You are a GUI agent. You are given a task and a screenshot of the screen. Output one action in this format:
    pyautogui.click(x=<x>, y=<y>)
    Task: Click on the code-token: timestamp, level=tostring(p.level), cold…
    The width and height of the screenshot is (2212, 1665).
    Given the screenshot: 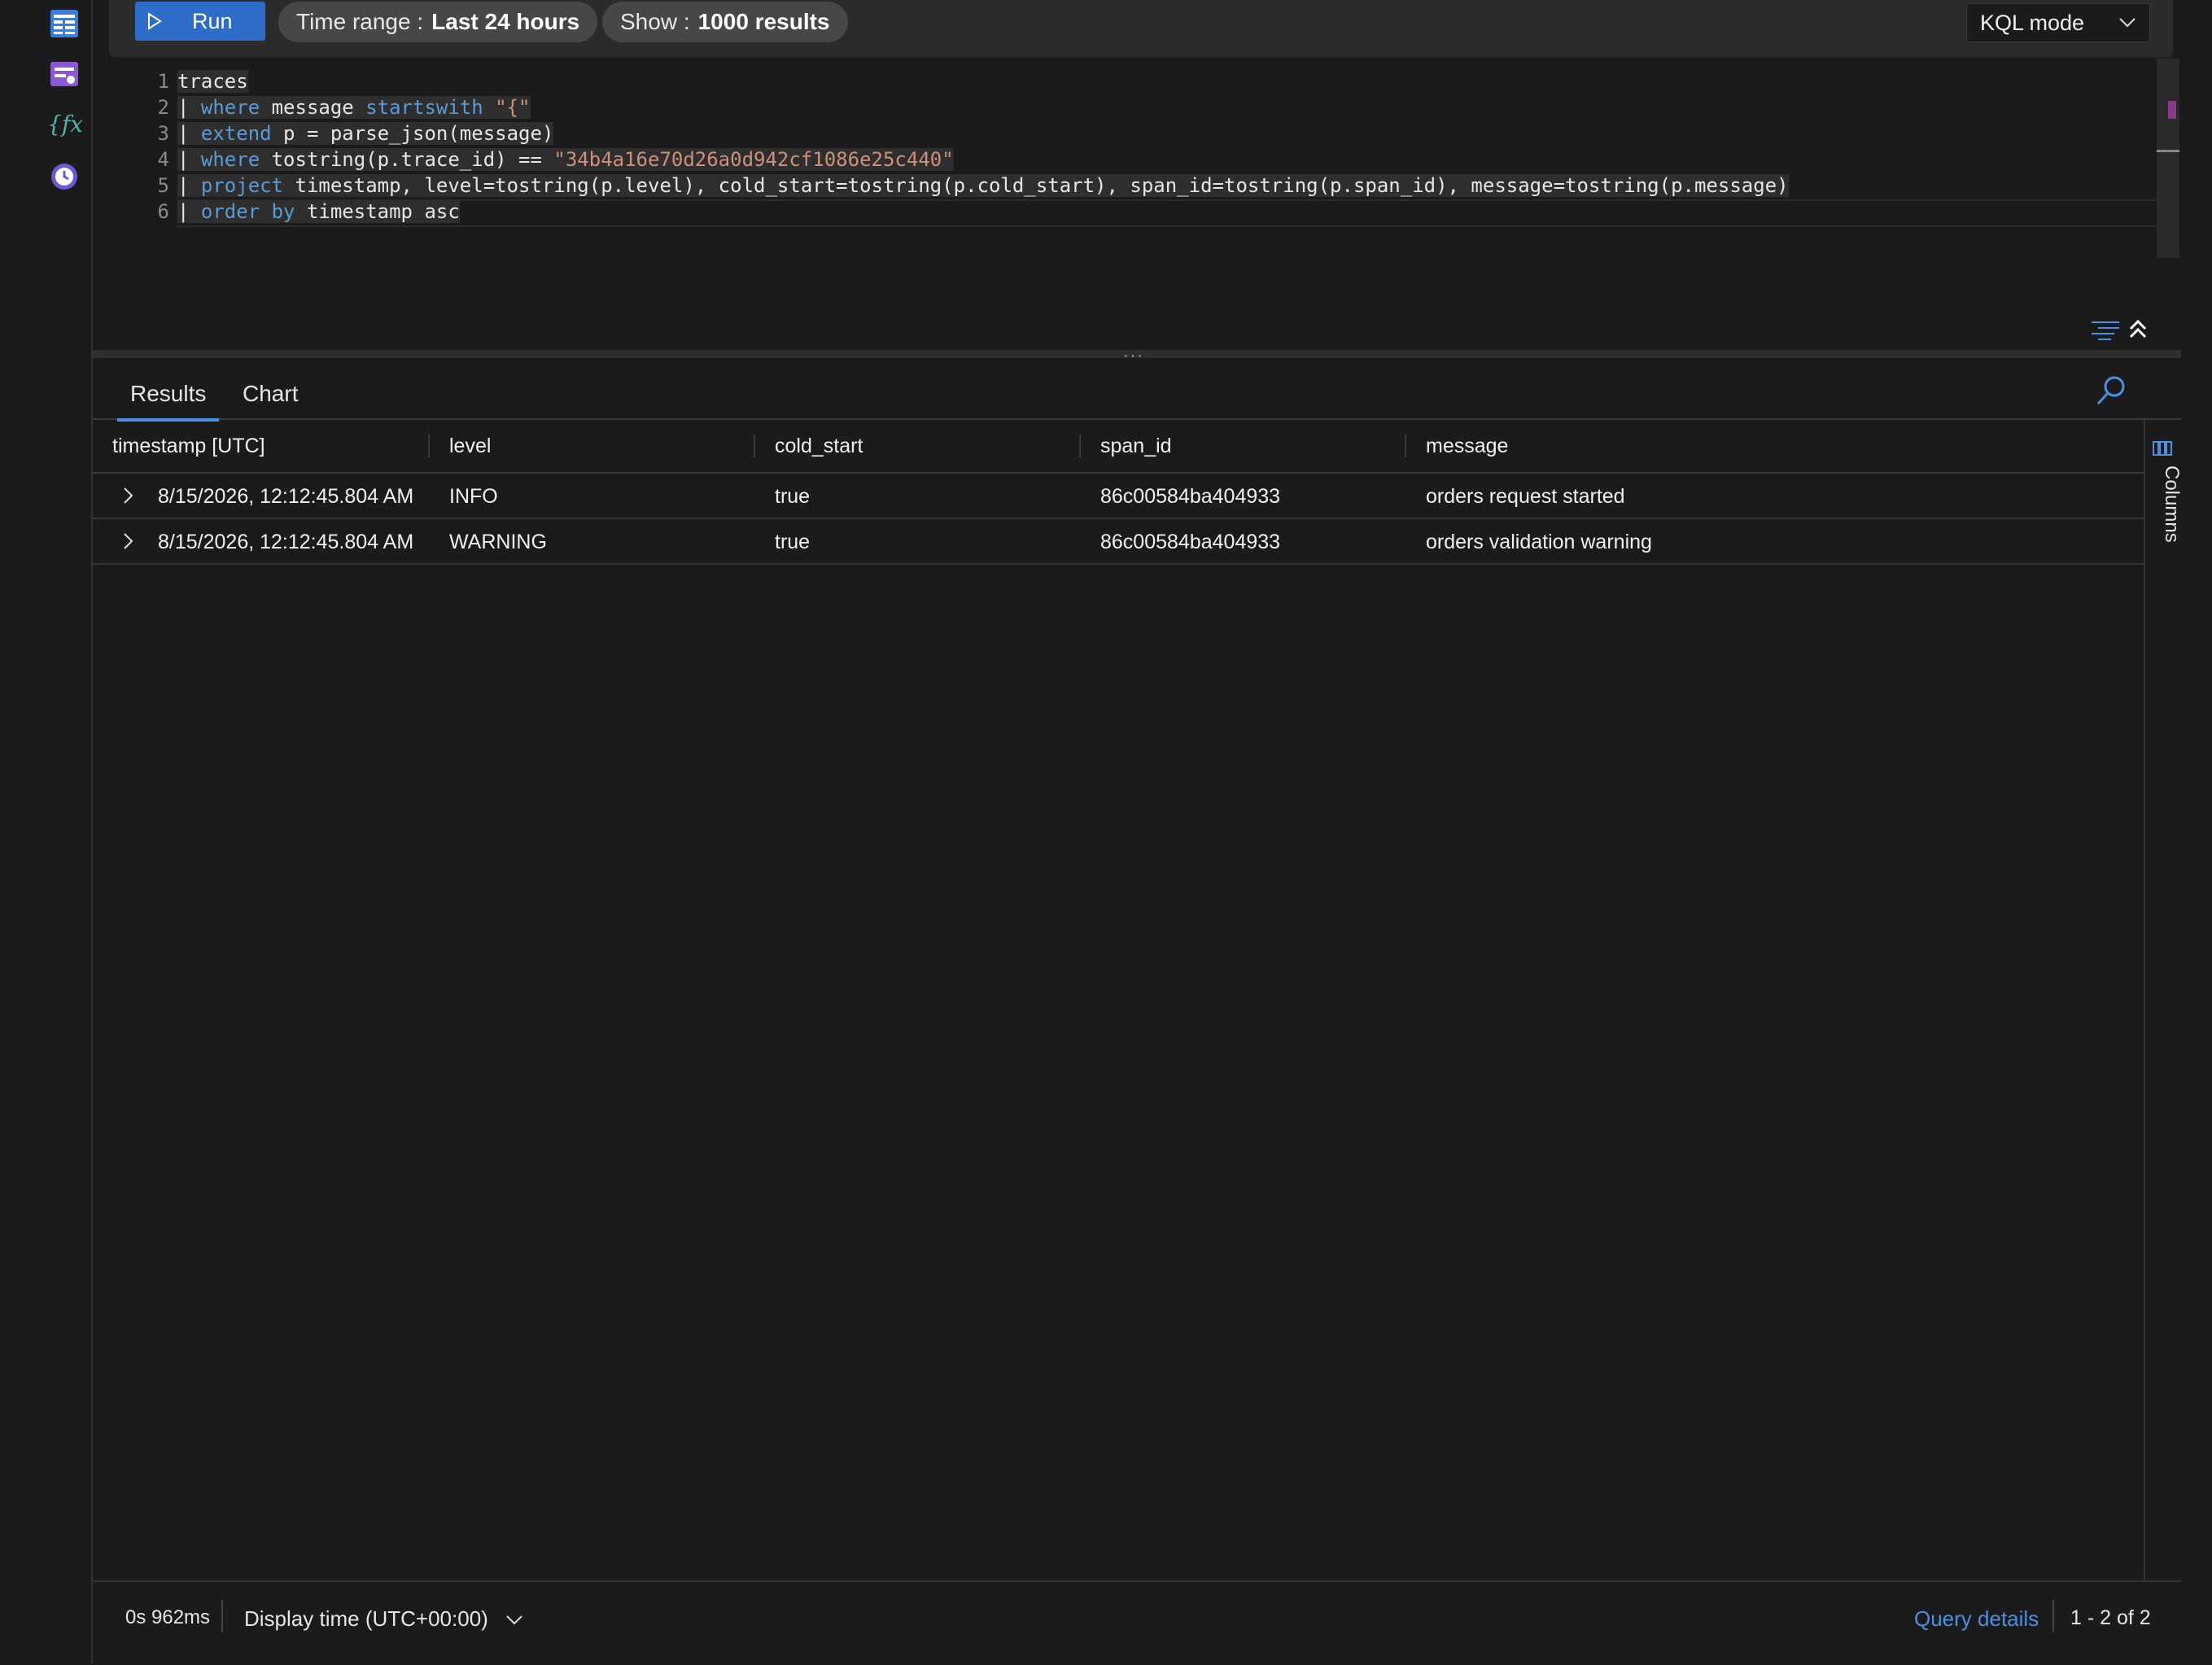 What is the action you would take?
    pyautogui.click(x=1036, y=186)
    